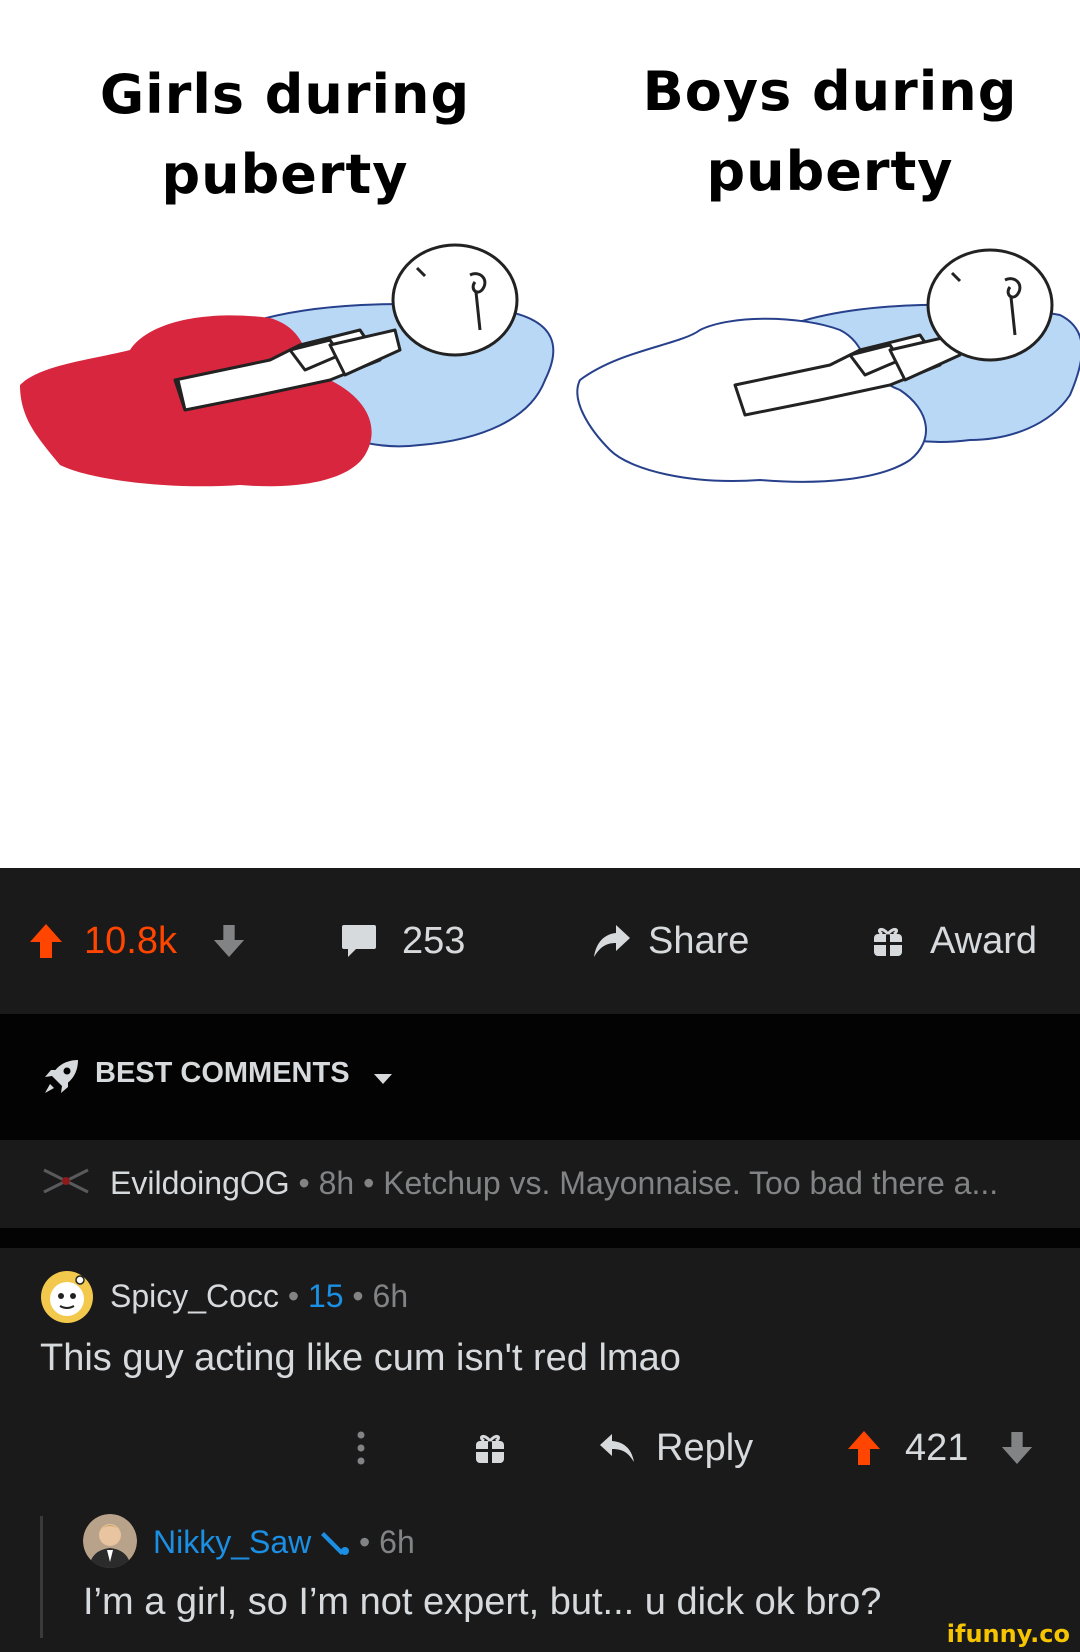  I want to click on crossed-swords-icon, so click(66, 1181).